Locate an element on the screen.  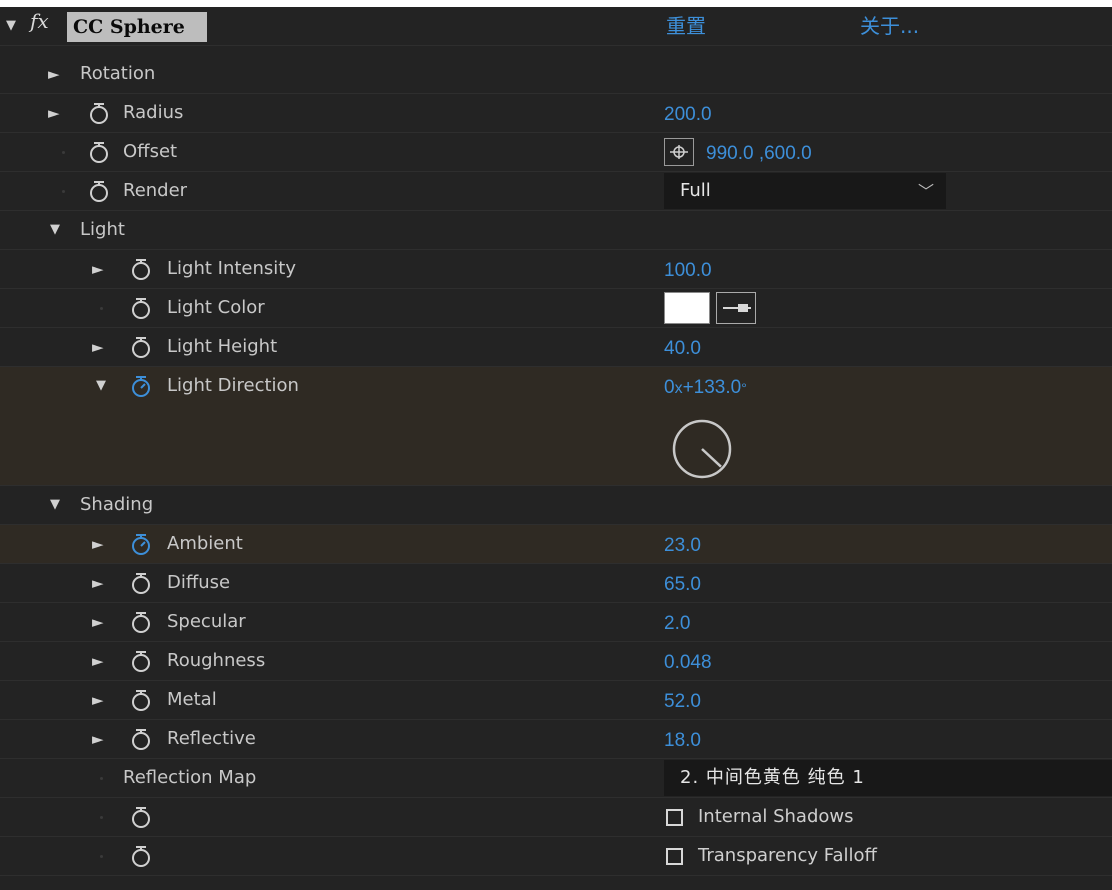
offset-value: 990.0 ,600.0 is located at coordinates (759, 154).